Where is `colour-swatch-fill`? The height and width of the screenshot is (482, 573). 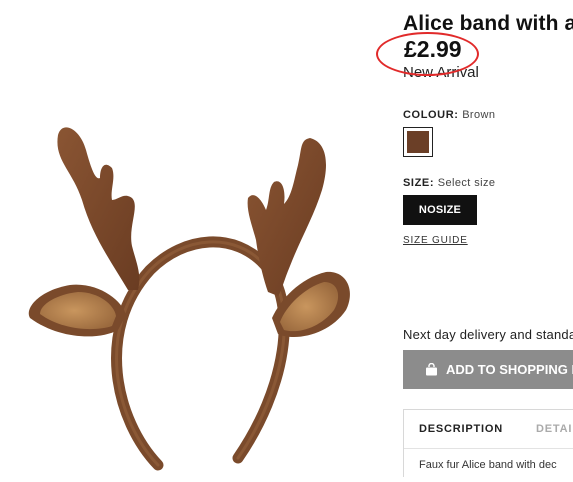
colour-swatch-fill is located at coordinates (418, 142).